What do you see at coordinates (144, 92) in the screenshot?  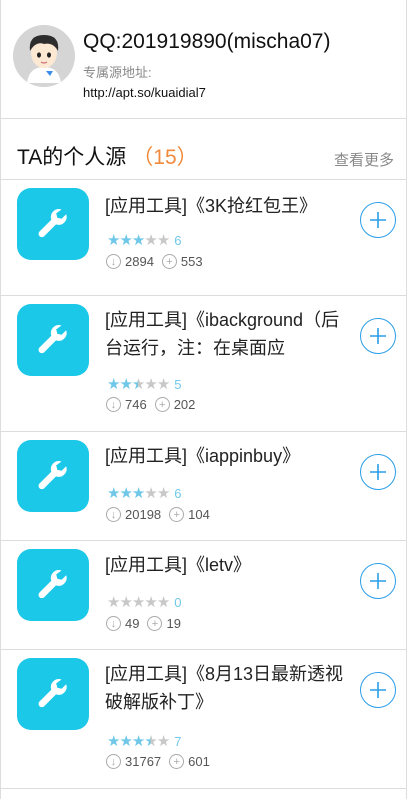 I see `source-address-link: http://apt.so/kuaidial7` at bounding box center [144, 92].